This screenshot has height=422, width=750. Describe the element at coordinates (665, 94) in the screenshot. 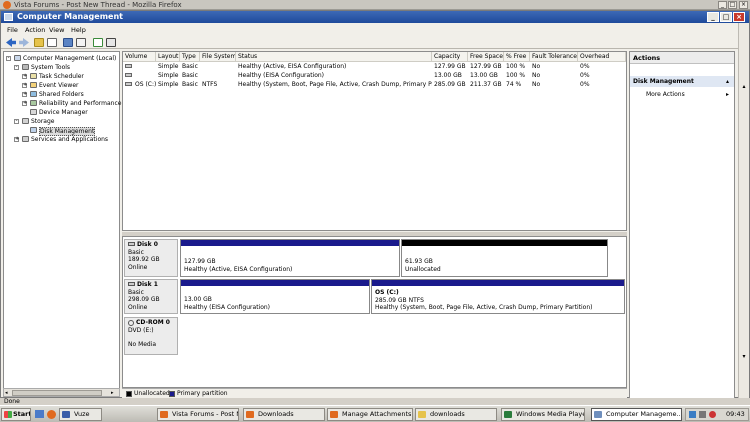

I see `more-actions-link: More Actions` at that location.